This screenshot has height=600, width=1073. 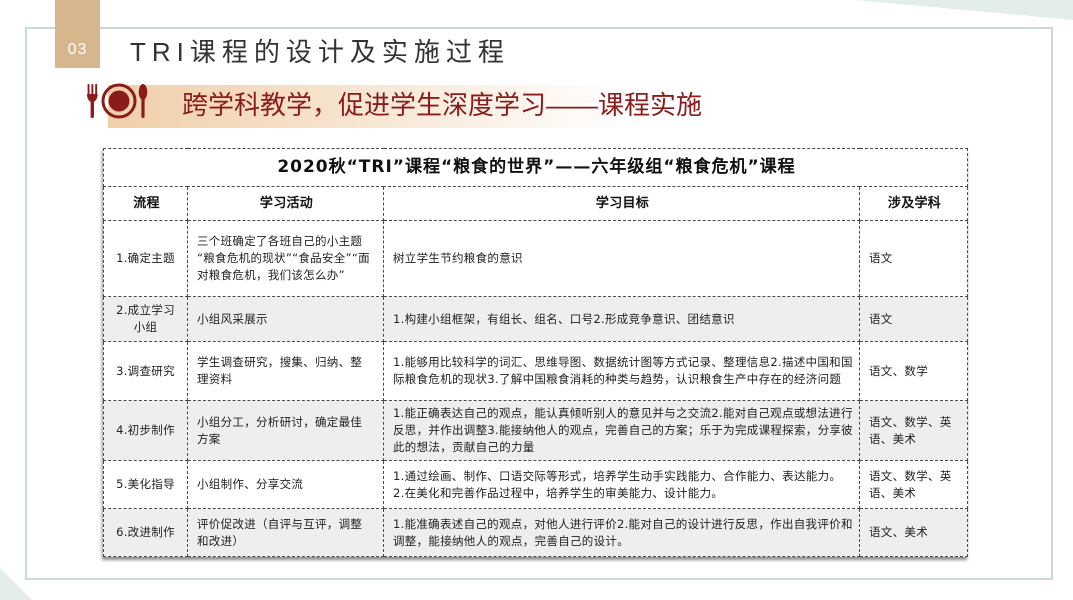 I want to click on subjects-cell: 语文、美术, so click(x=913, y=532).